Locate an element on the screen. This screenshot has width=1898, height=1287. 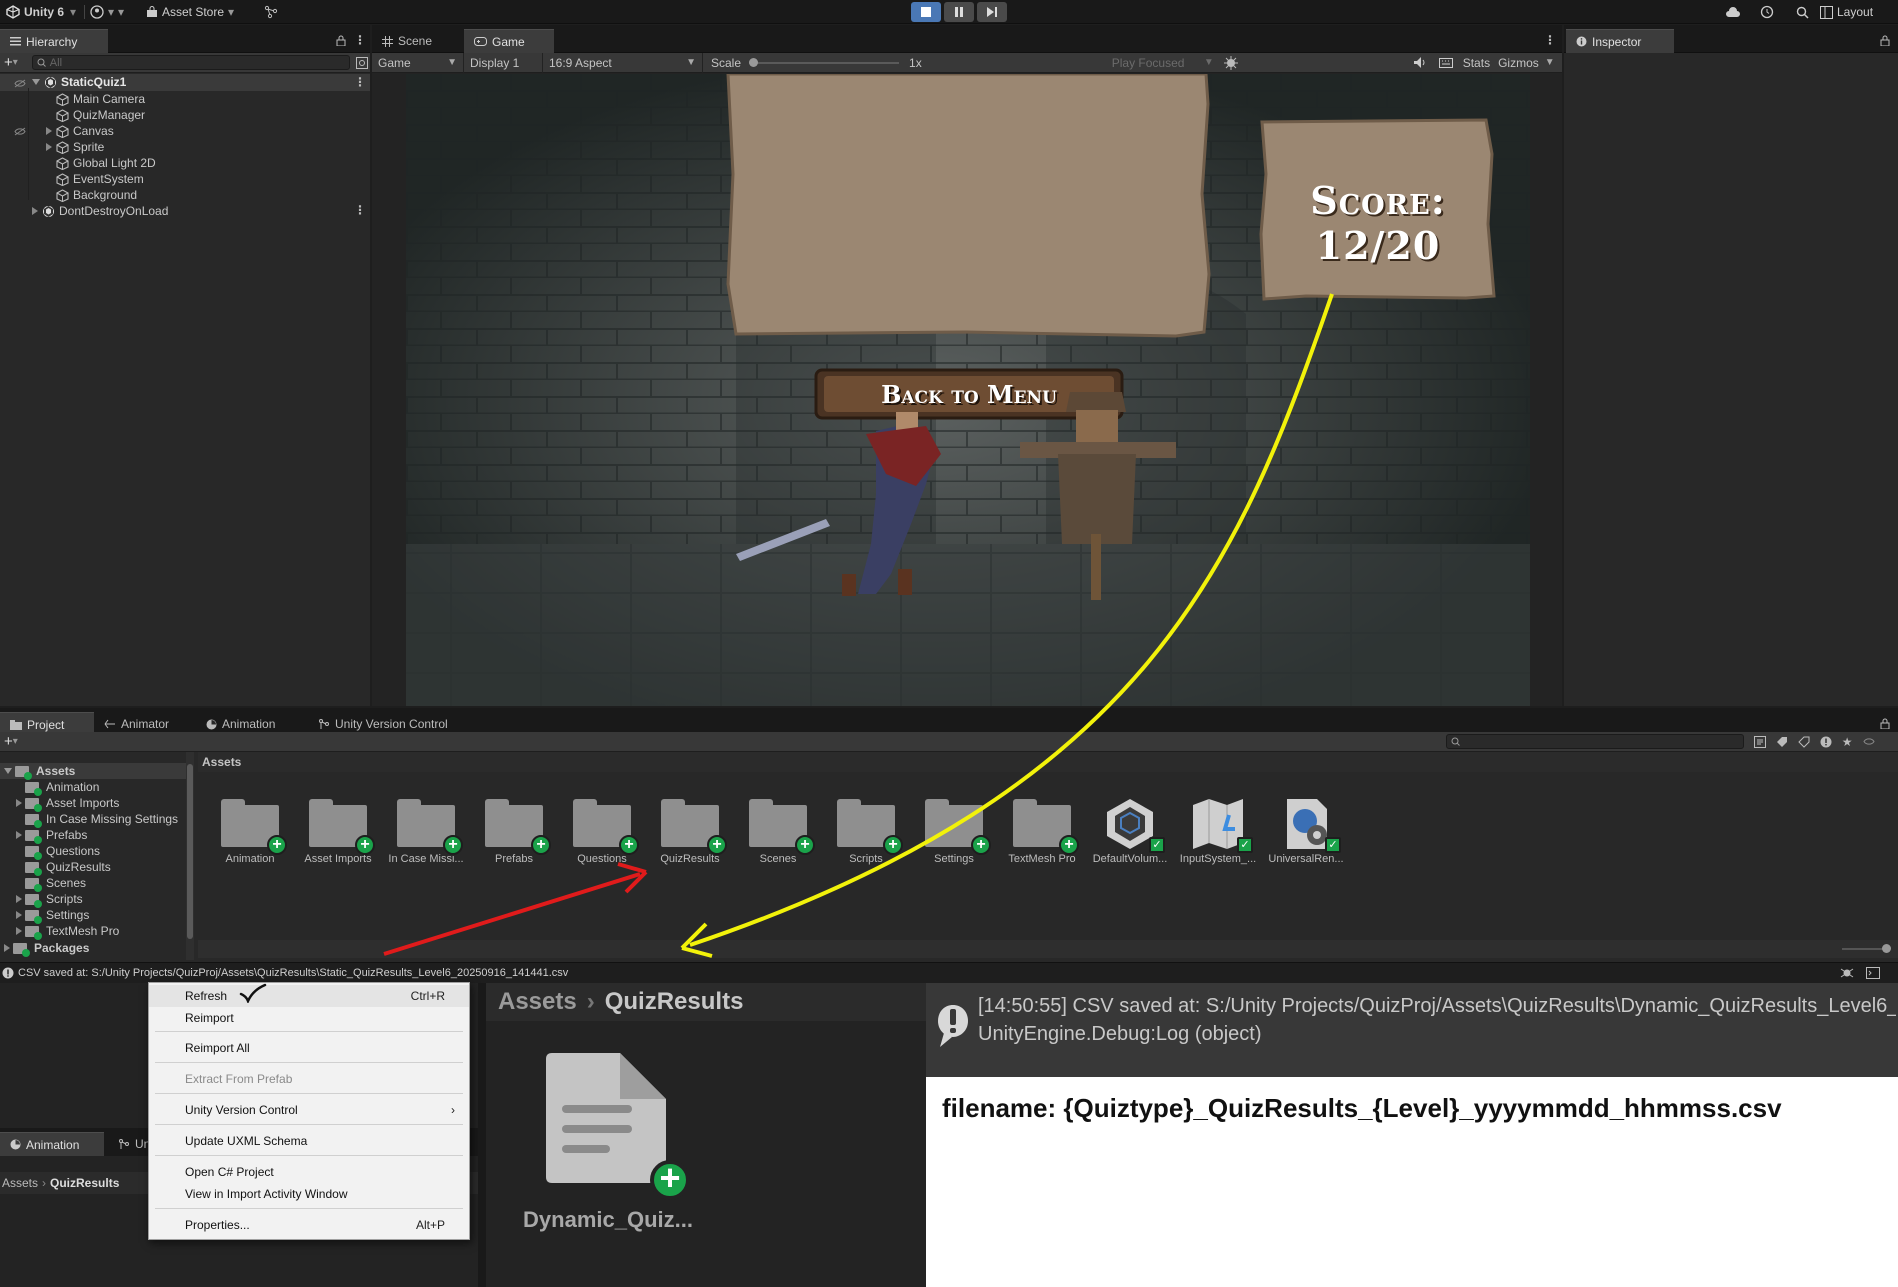
tree-assets-root: Assets is located at coordinates (39, 771).